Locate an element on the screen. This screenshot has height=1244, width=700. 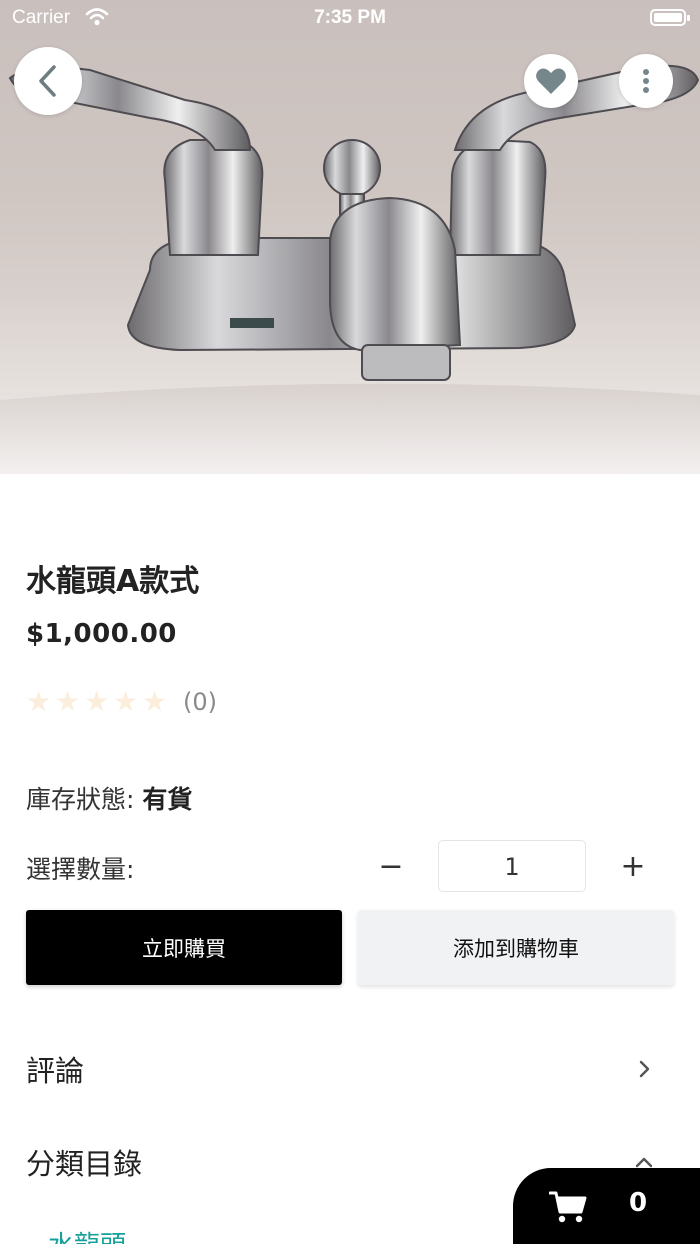
product-title: 水龍頭A款式 is located at coordinates (113, 581).